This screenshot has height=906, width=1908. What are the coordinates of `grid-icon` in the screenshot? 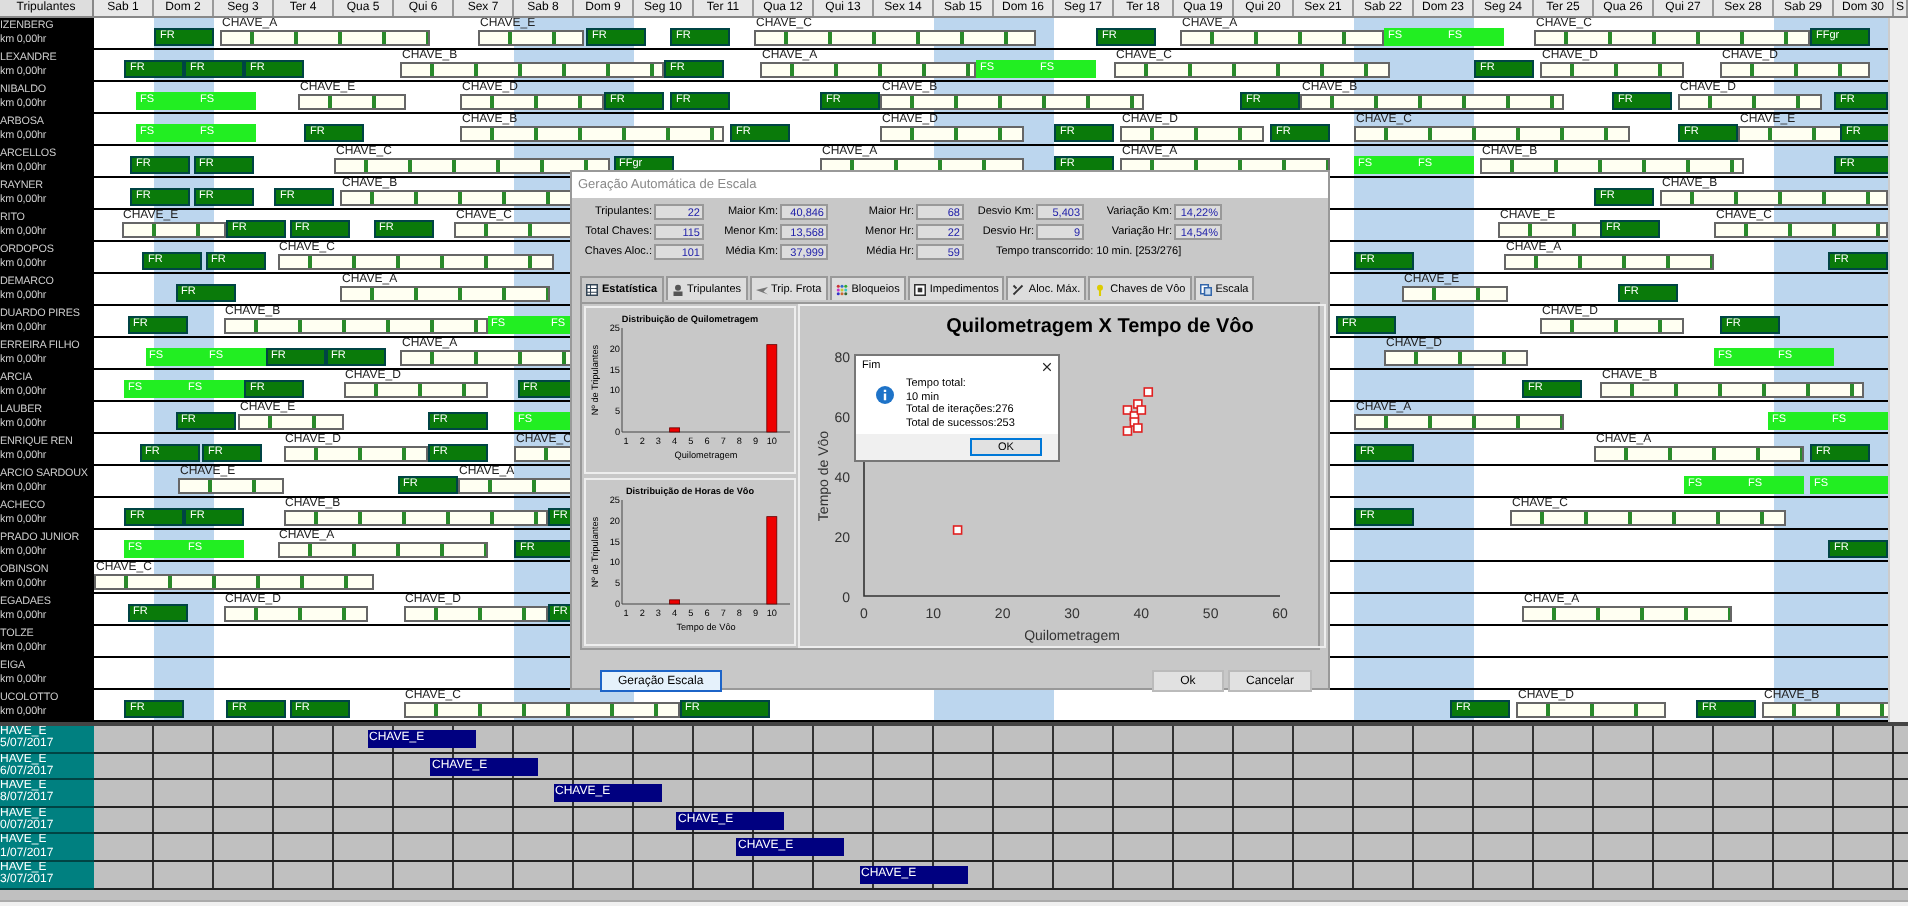 It's located at (592, 290).